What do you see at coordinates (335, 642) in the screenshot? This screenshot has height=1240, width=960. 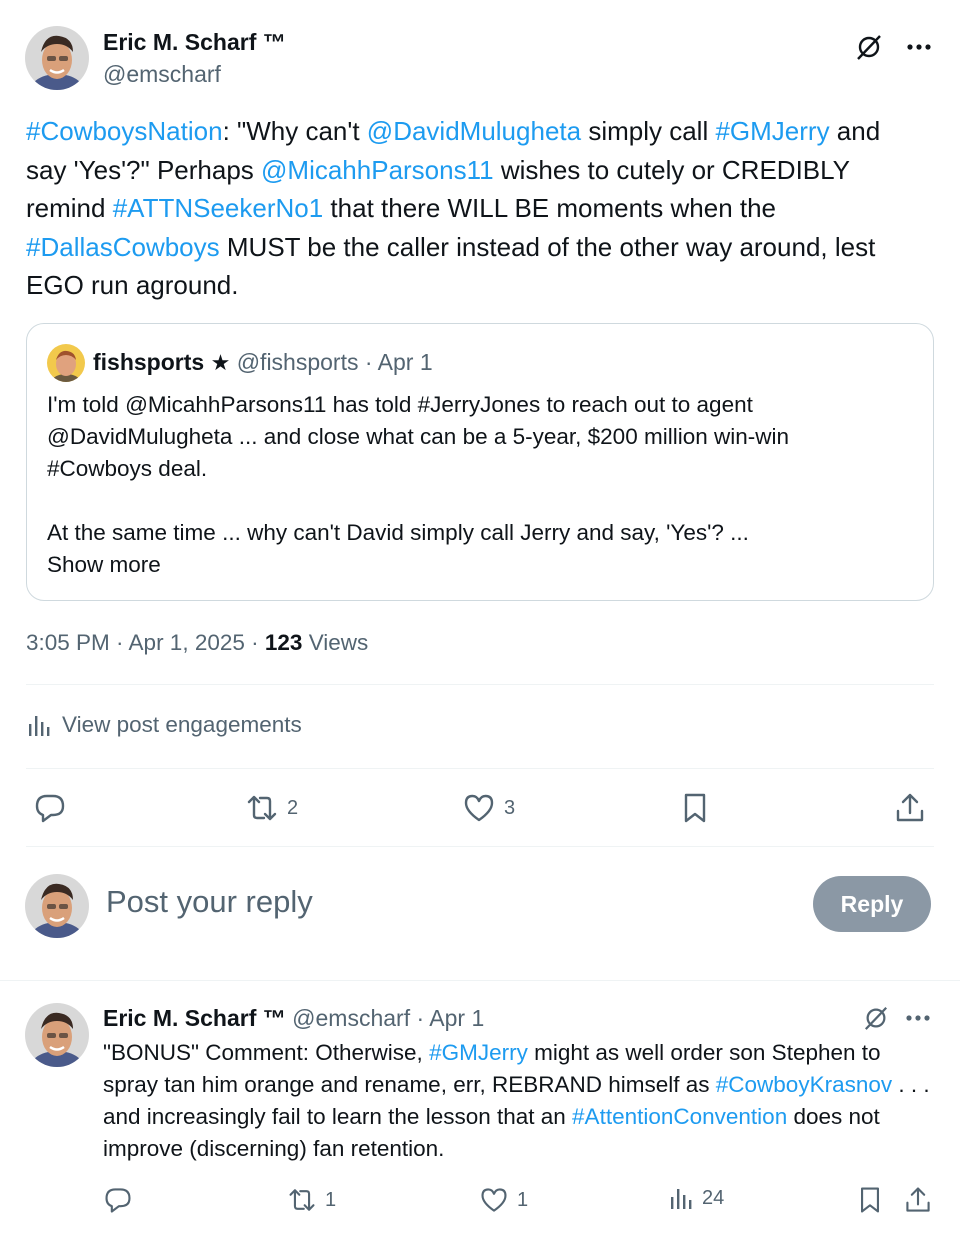 I see `views-label: Views` at bounding box center [335, 642].